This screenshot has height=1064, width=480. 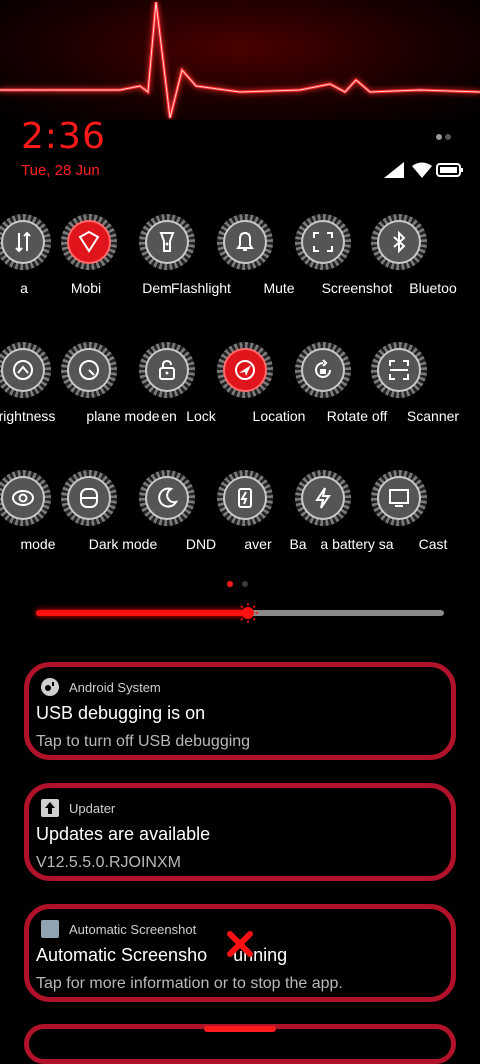 I want to click on tile-toggle-lock-icon, so click(x=163, y=392).